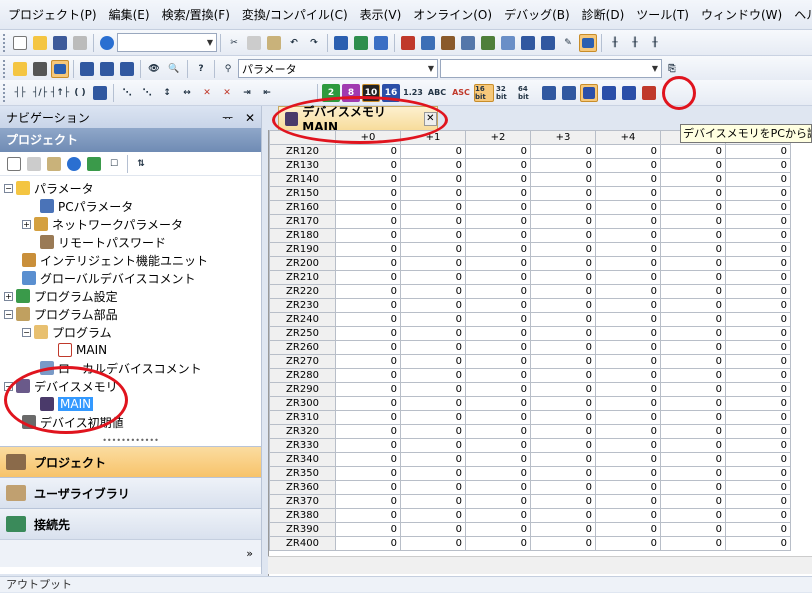 This screenshot has width=812, height=593. What do you see at coordinates (254, 43) in the screenshot?
I see `copy-icon` at bounding box center [254, 43].